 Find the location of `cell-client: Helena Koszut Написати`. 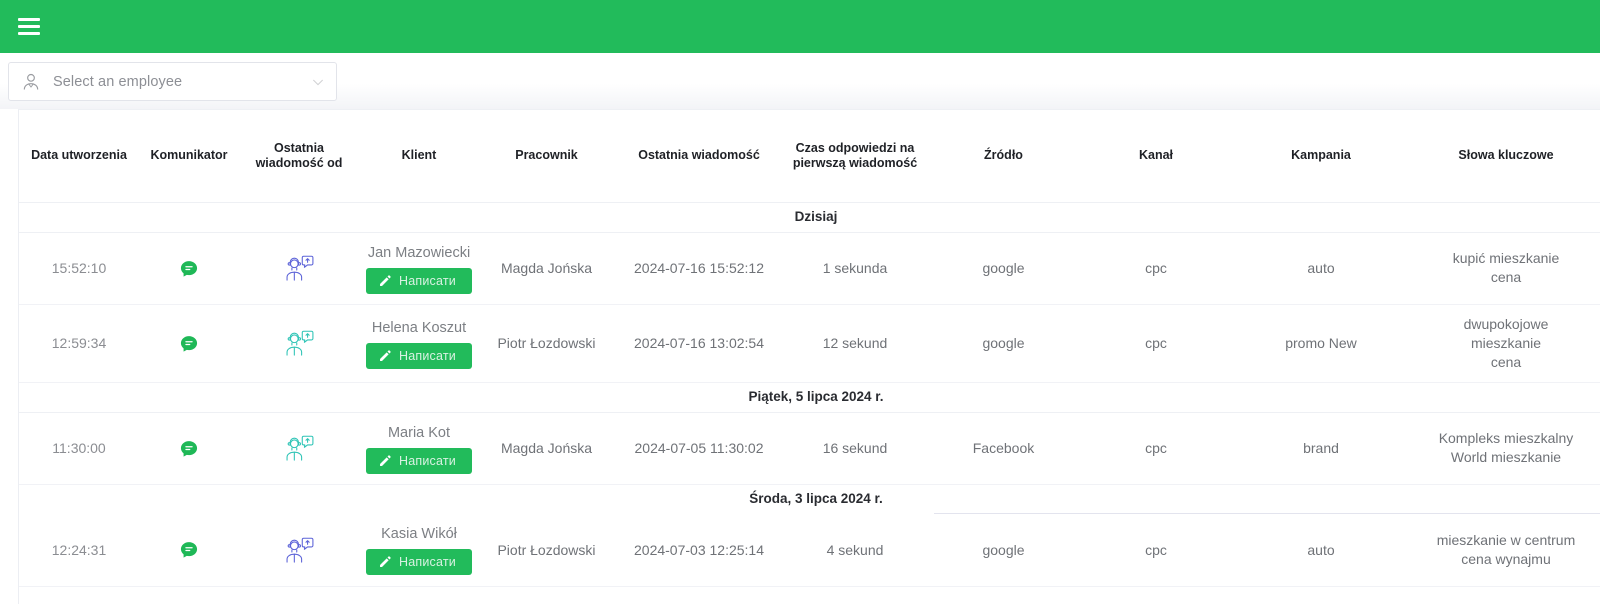

cell-client: Helena Koszut Написати is located at coordinates (419, 343).